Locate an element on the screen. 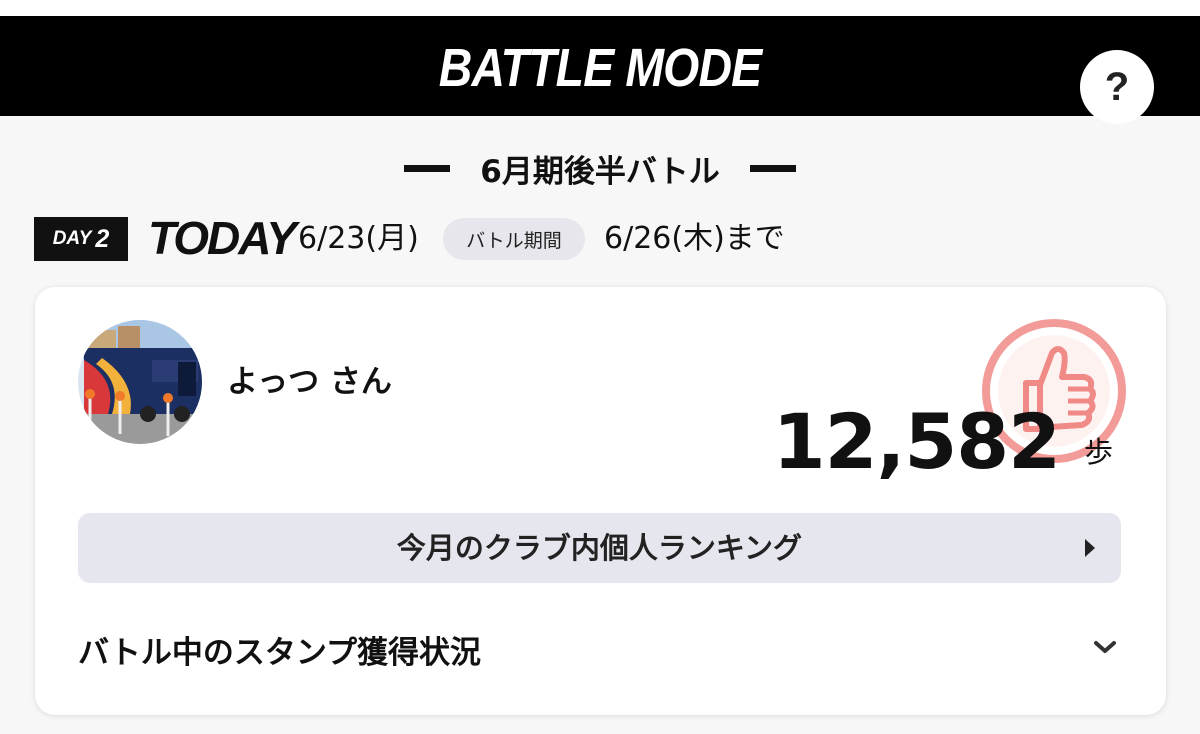 The image size is (1200, 734). chevron-down-icon is located at coordinates (1105, 647).